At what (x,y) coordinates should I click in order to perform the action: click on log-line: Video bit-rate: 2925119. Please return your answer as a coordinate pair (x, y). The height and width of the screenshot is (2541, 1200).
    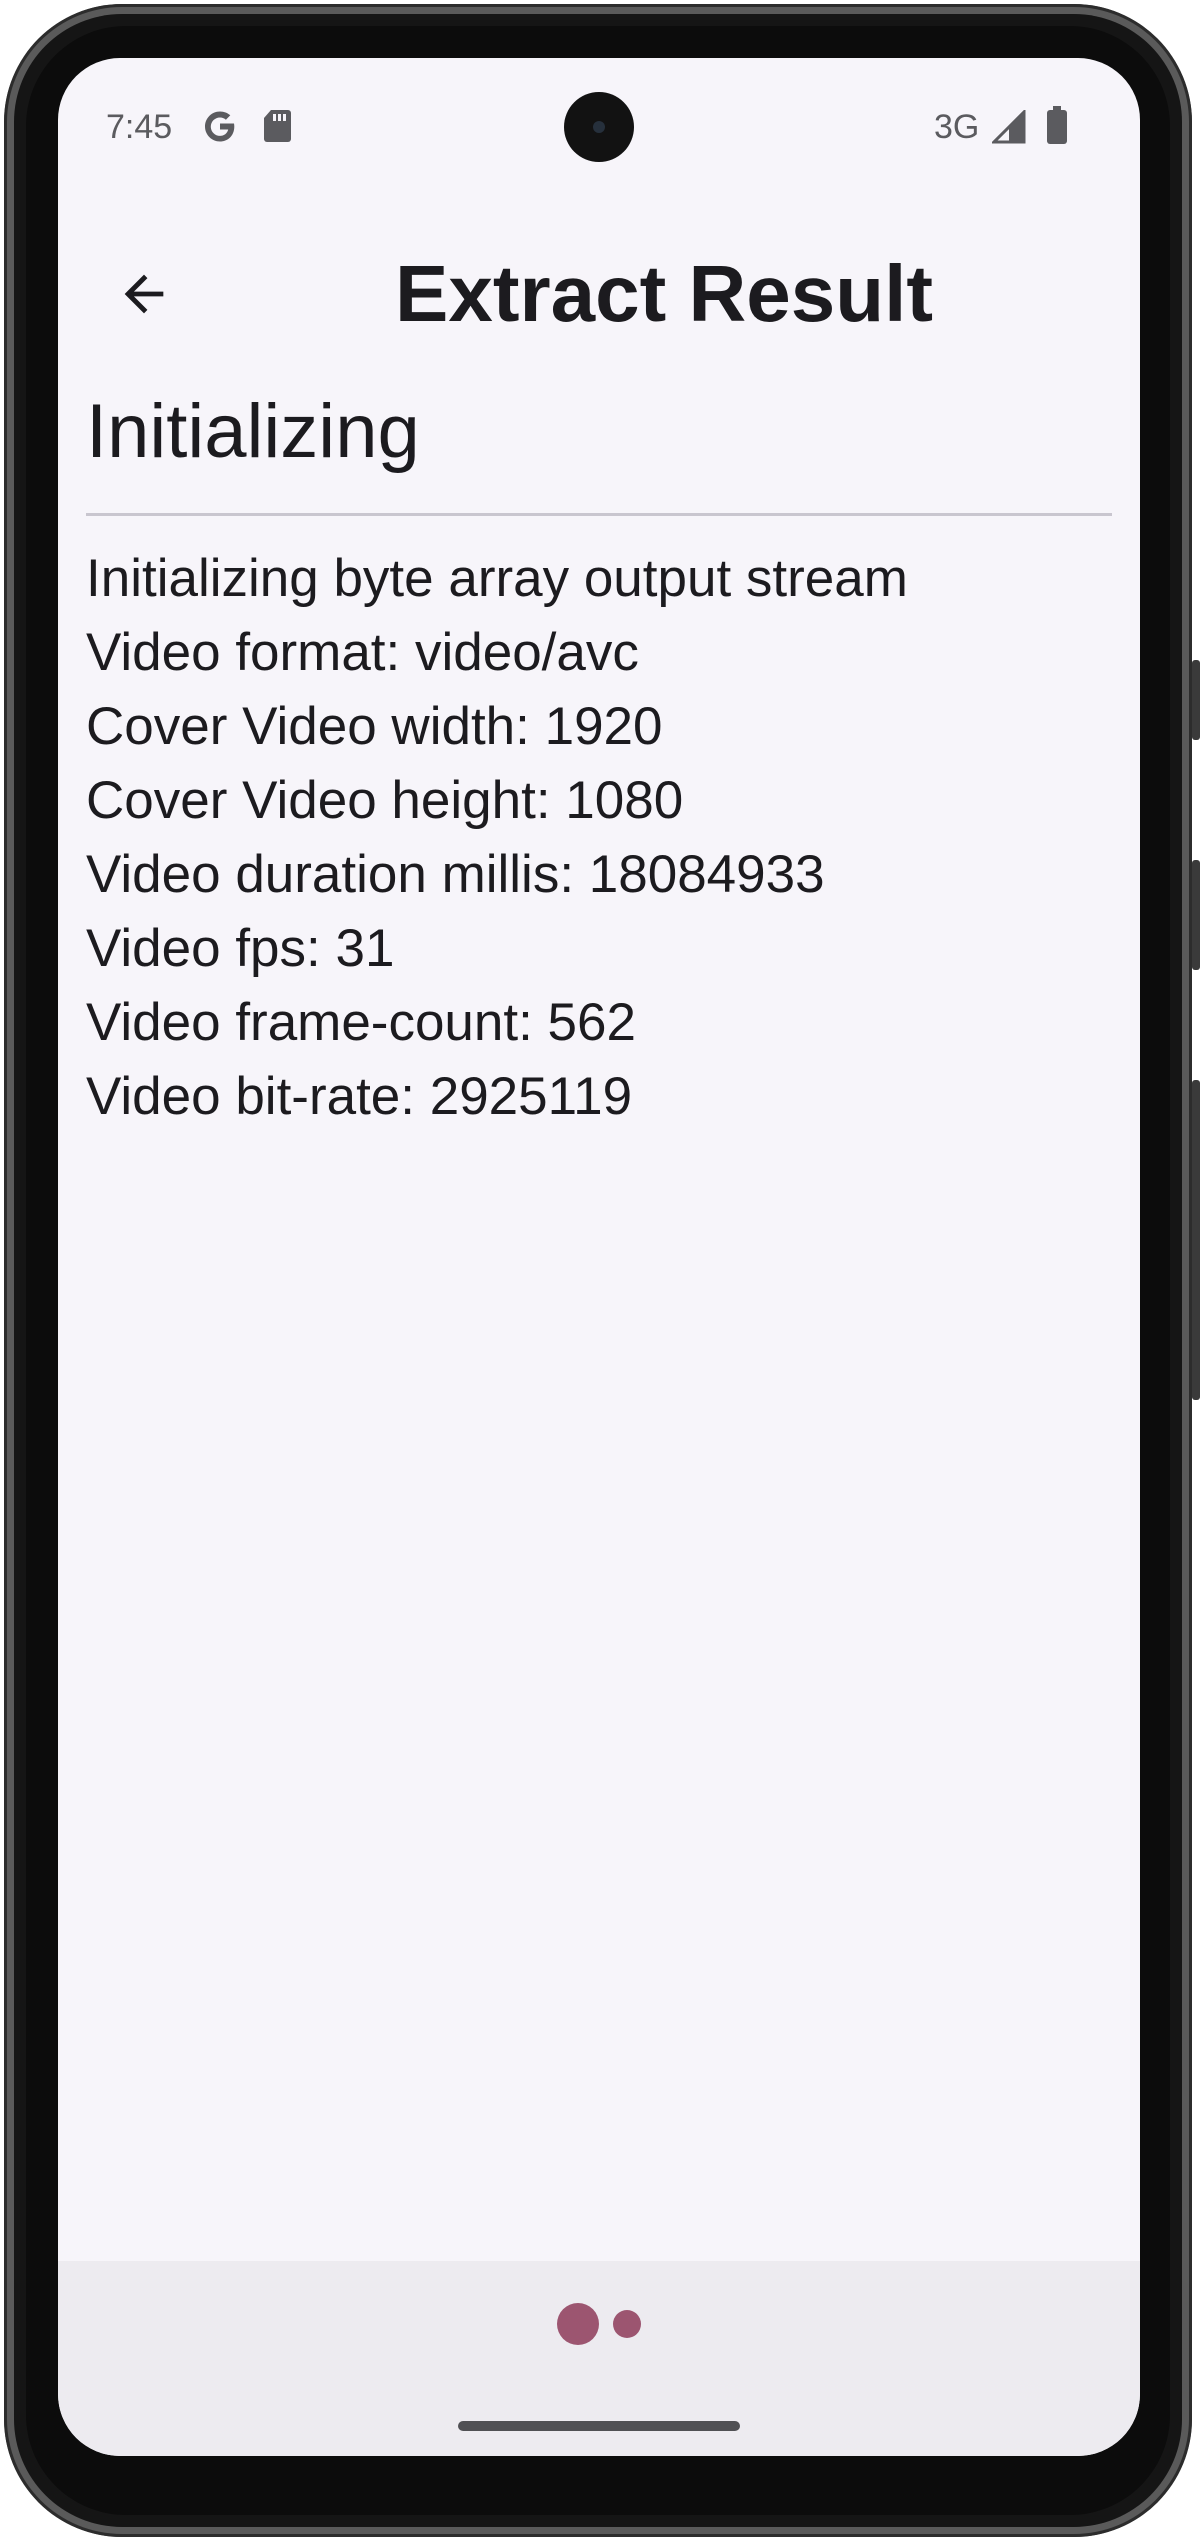
    Looking at the image, I should click on (359, 1096).